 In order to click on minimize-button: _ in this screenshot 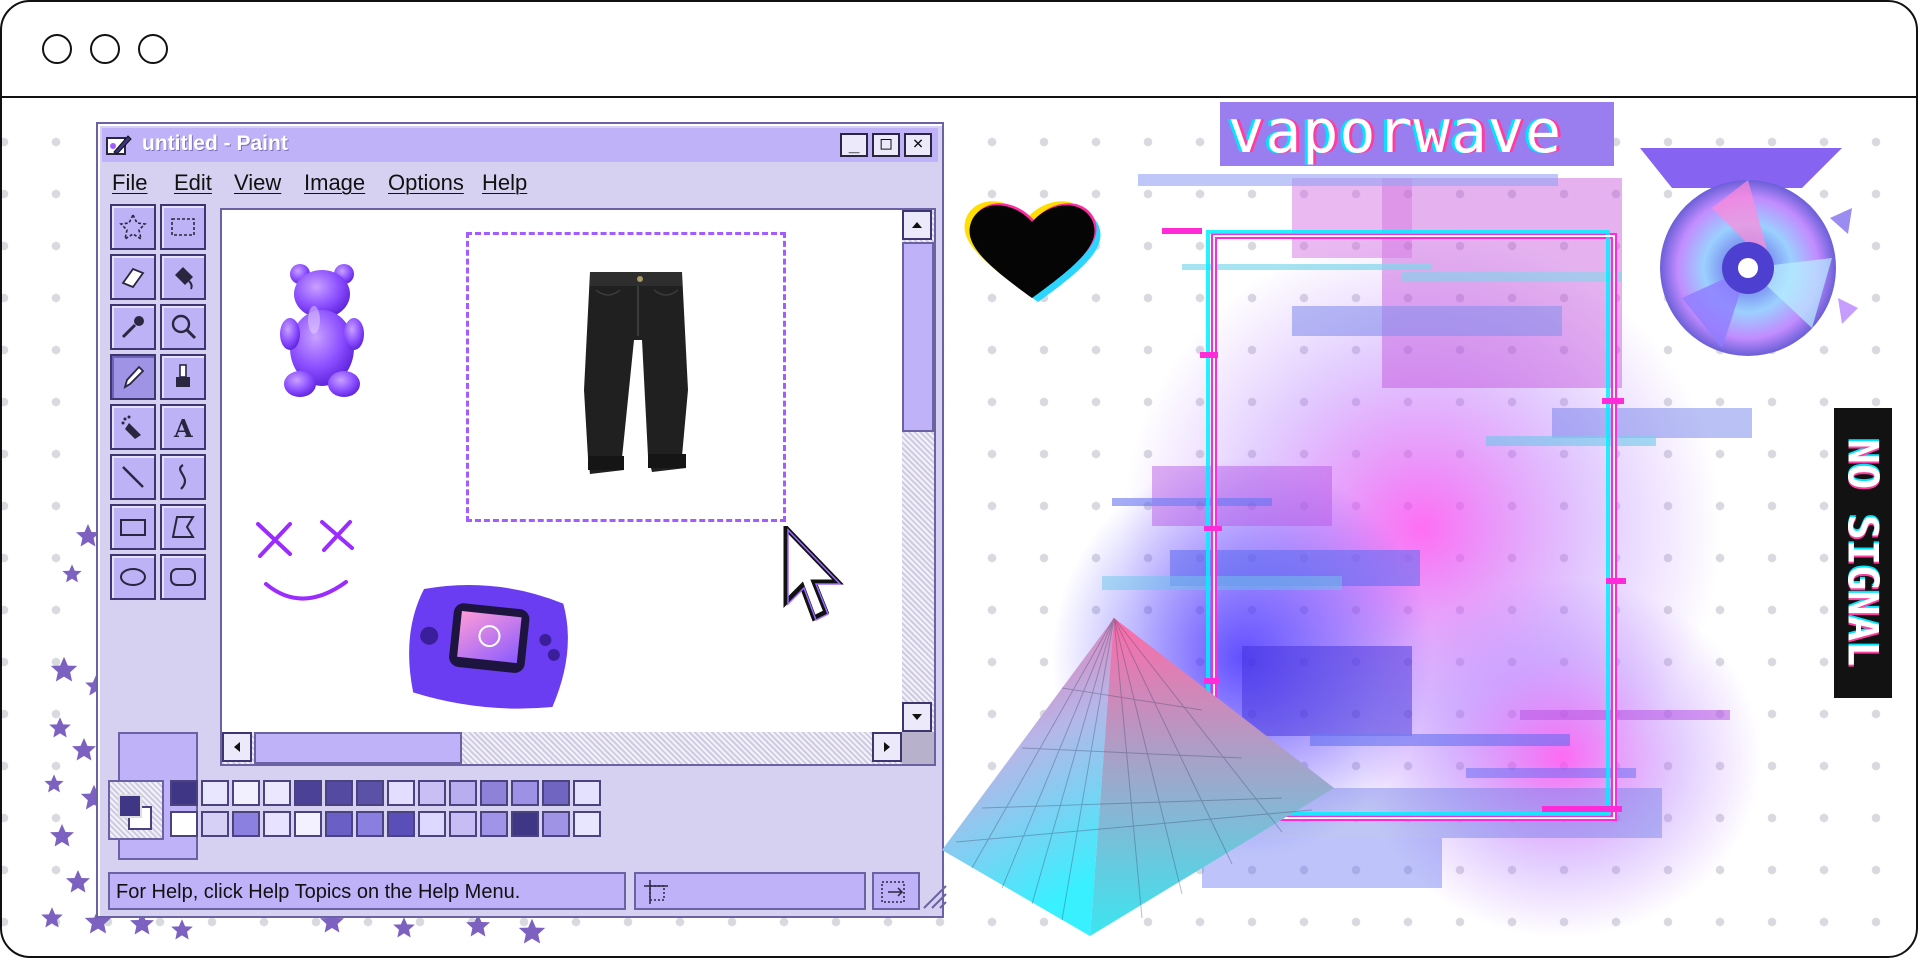, I will do `click(854, 145)`.